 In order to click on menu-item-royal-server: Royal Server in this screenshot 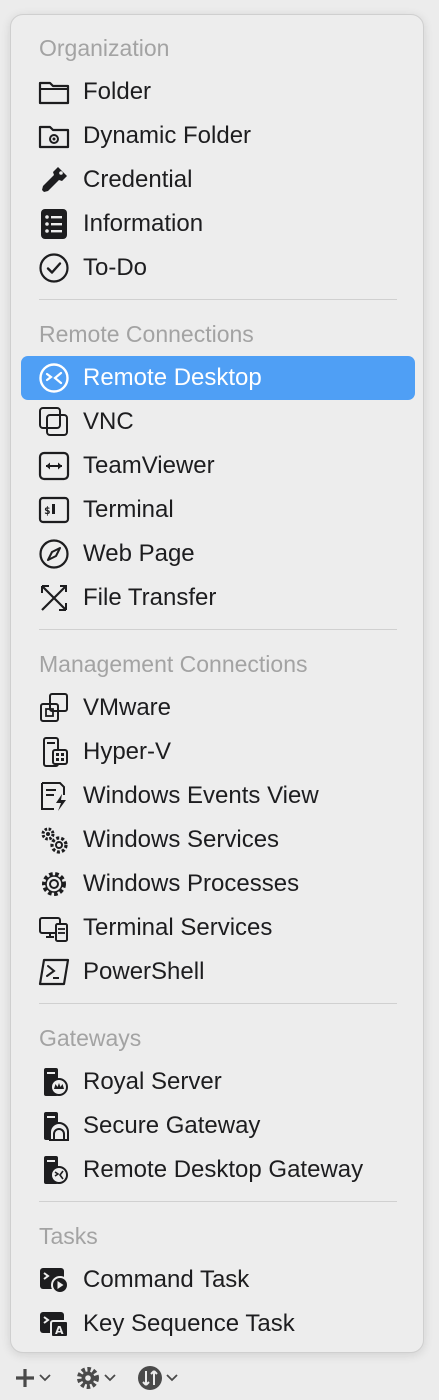, I will do `click(218, 1082)`.